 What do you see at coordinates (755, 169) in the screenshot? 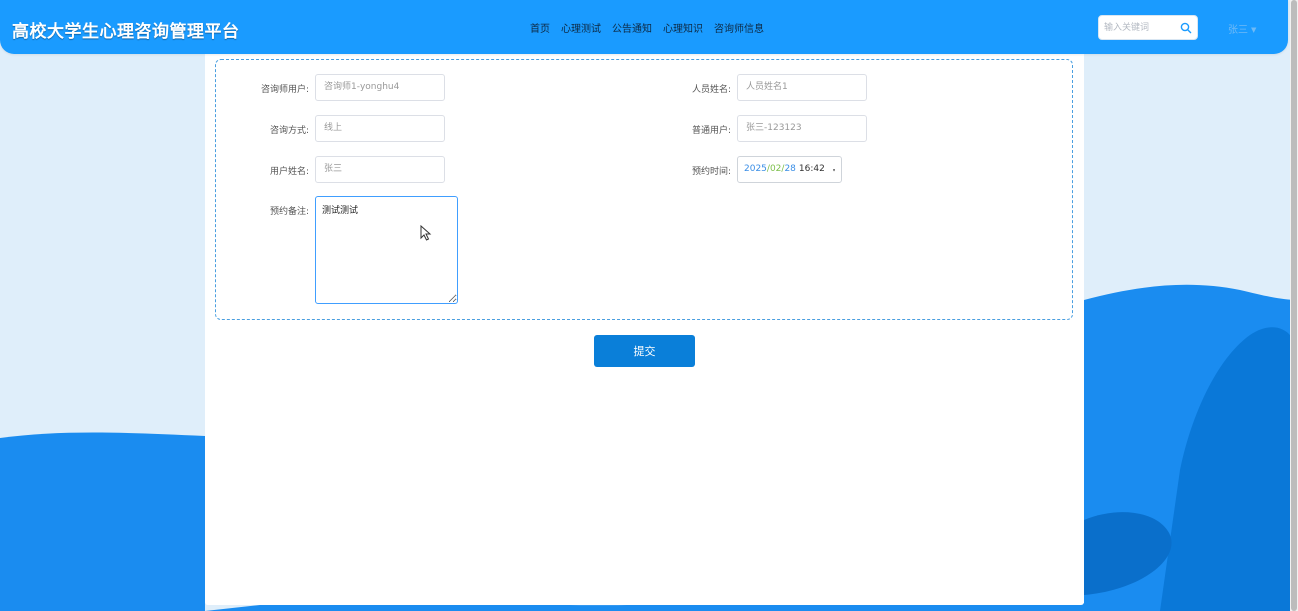
I see `dt-year: 2025` at bounding box center [755, 169].